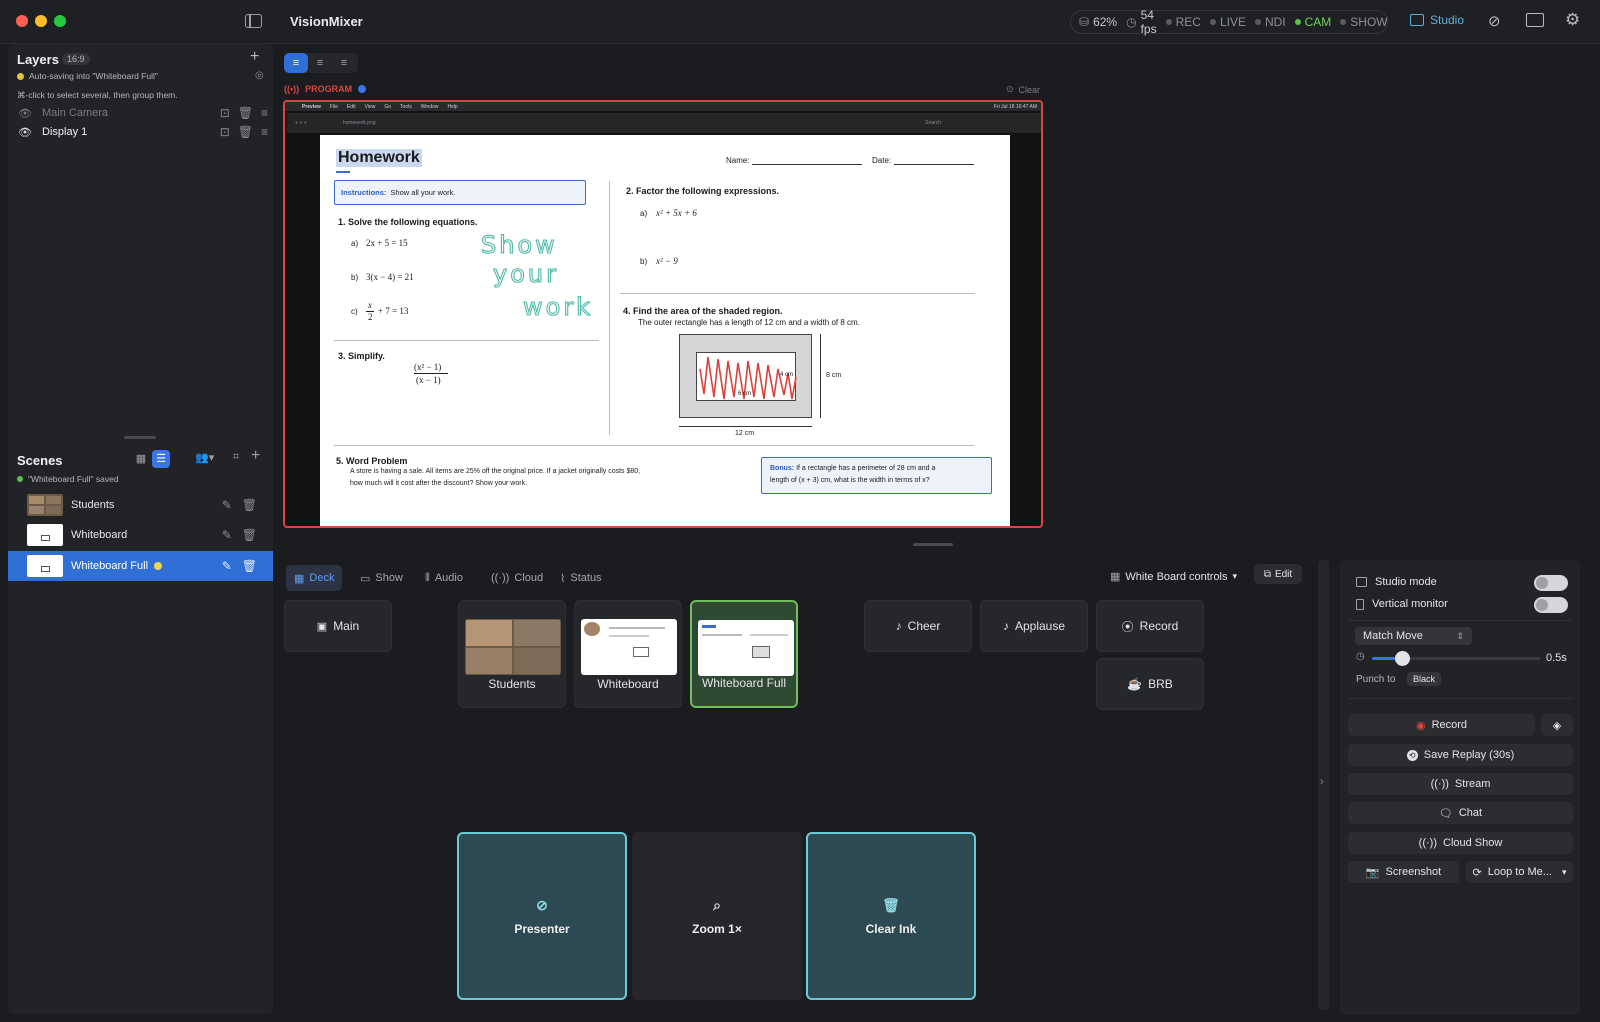 The width and height of the screenshot is (1600, 1022). I want to click on studio-button: Studio, so click(1437, 20).